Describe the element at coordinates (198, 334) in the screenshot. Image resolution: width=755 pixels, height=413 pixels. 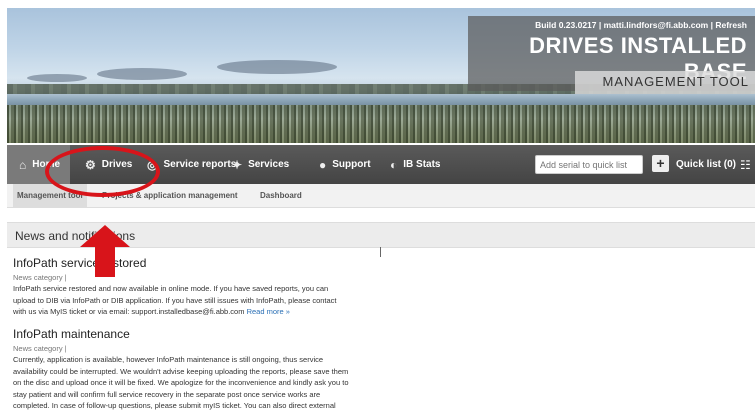
I see `article-title: InfoPath maintenance` at that location.